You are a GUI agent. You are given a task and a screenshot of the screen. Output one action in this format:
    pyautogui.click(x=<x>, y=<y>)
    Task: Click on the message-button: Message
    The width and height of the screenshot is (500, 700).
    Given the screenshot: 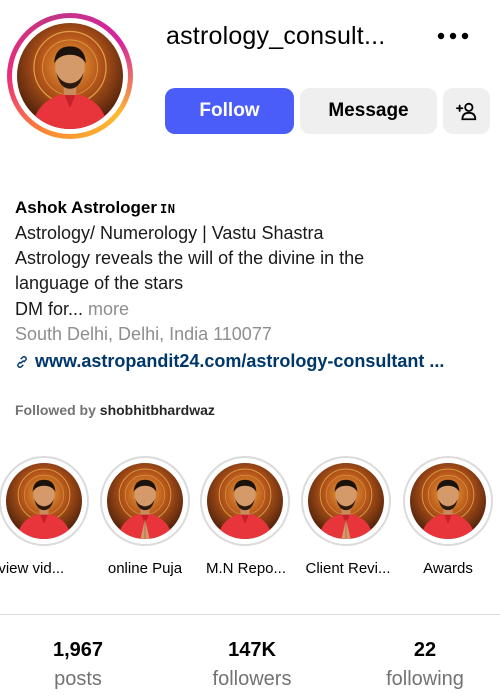 What is the action you would take?
    pyautogui.click(x=368, y=111)
    